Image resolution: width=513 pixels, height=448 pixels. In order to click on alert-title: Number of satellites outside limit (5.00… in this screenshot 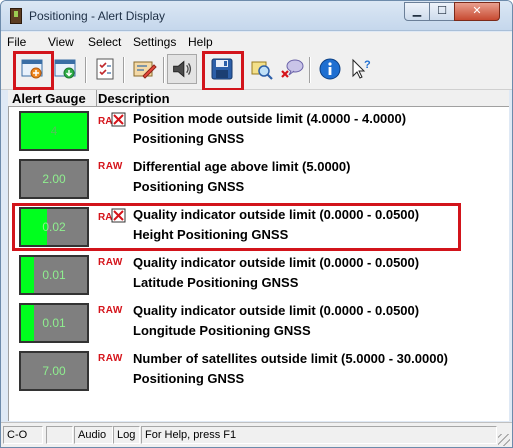, I will do `click(291, 358)`.